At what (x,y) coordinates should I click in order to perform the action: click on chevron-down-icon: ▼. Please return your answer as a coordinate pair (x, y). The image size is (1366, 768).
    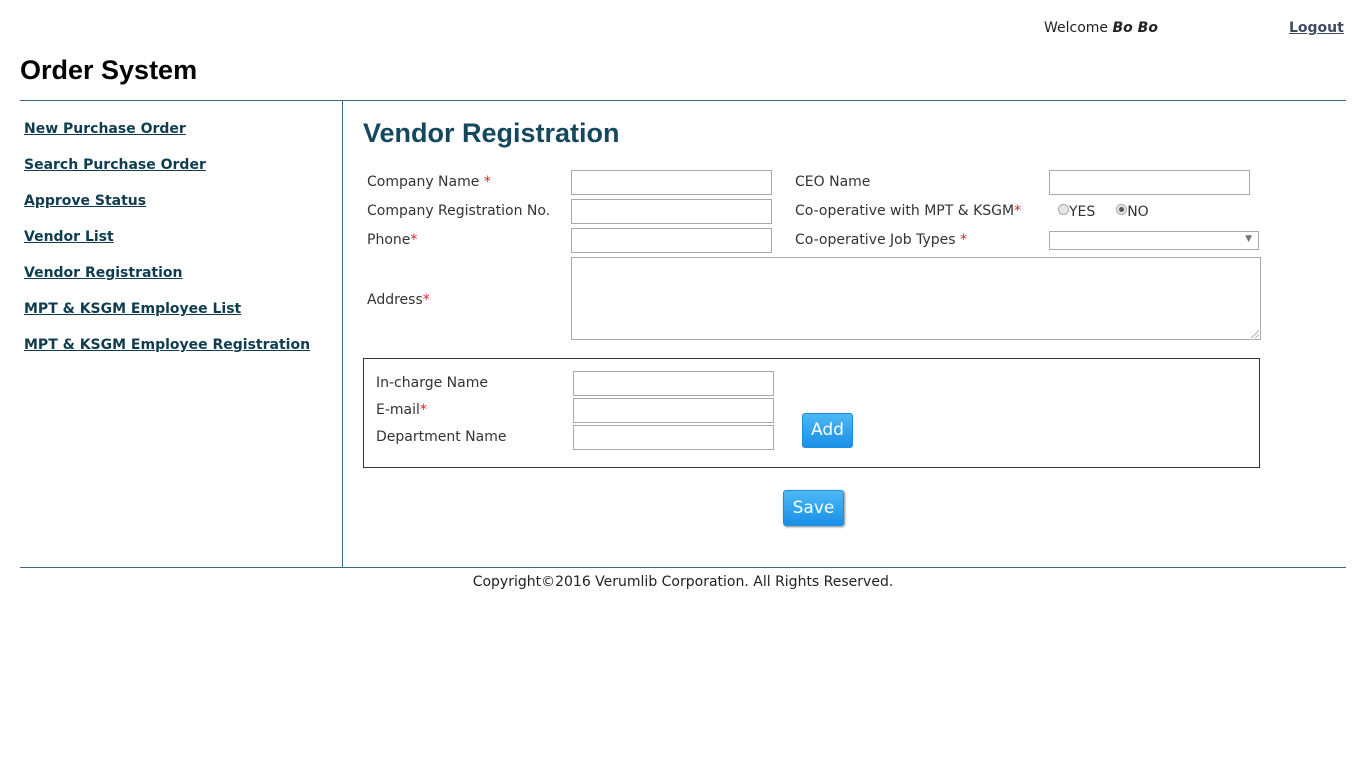
    Looking at the image, I should click on (1248, 239).